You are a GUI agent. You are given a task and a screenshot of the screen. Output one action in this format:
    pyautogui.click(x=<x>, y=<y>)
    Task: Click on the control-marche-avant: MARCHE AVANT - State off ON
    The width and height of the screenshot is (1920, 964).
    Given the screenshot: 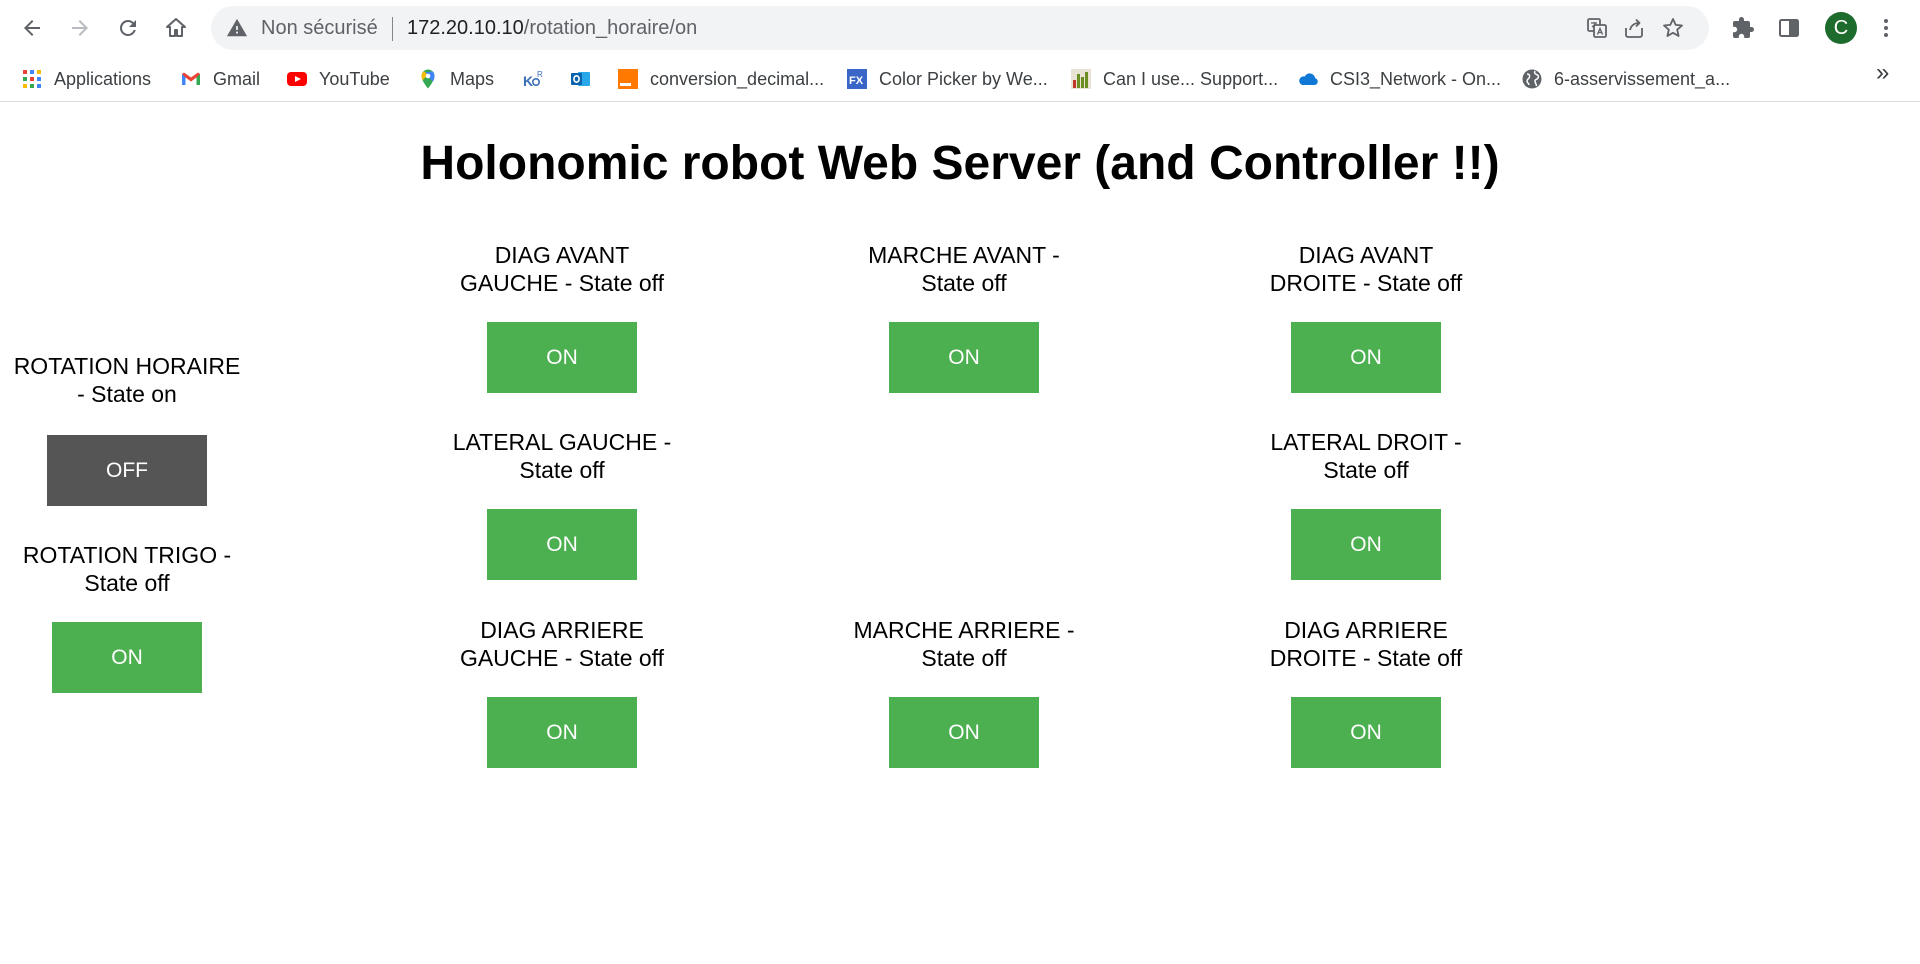 What is the action you would take?
    pyautogui.click(x=964, y=317)
    